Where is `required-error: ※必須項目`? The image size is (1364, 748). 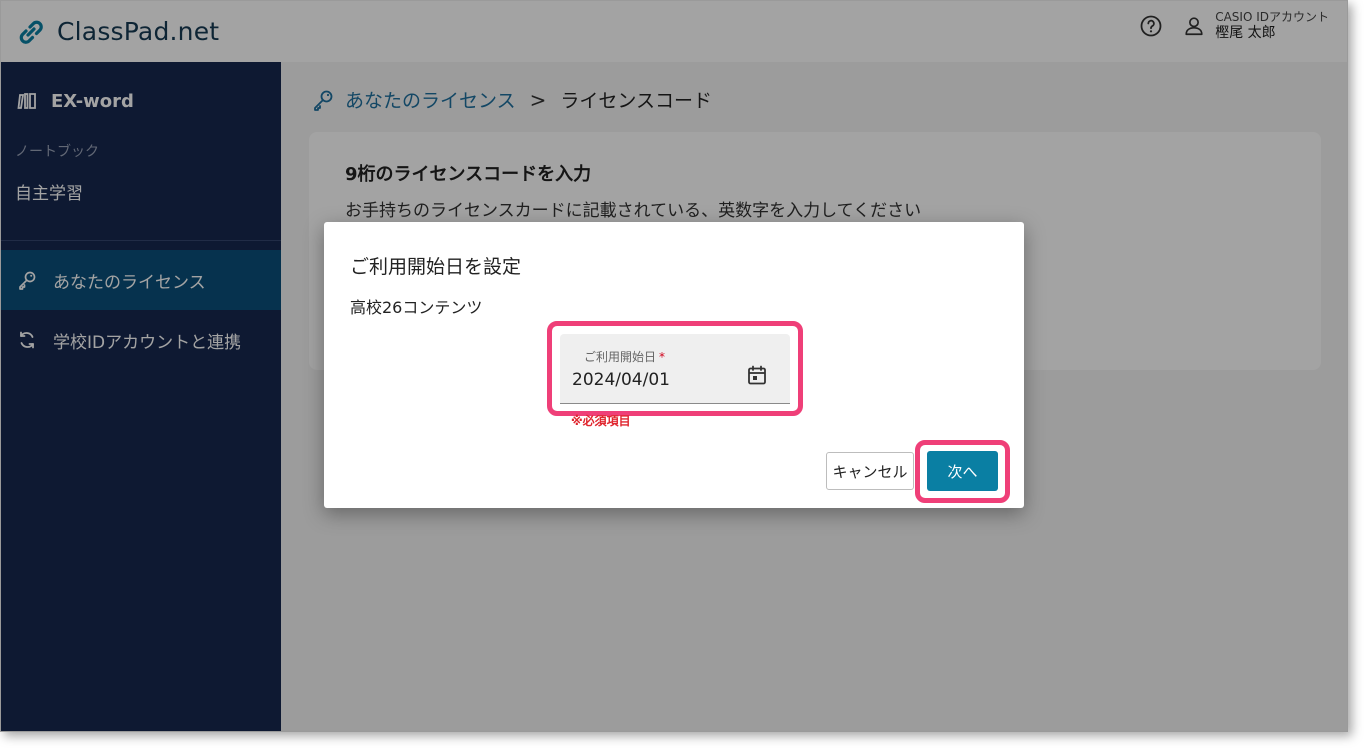 required-error: ※必須項目 is located at coordinates (601, 421).